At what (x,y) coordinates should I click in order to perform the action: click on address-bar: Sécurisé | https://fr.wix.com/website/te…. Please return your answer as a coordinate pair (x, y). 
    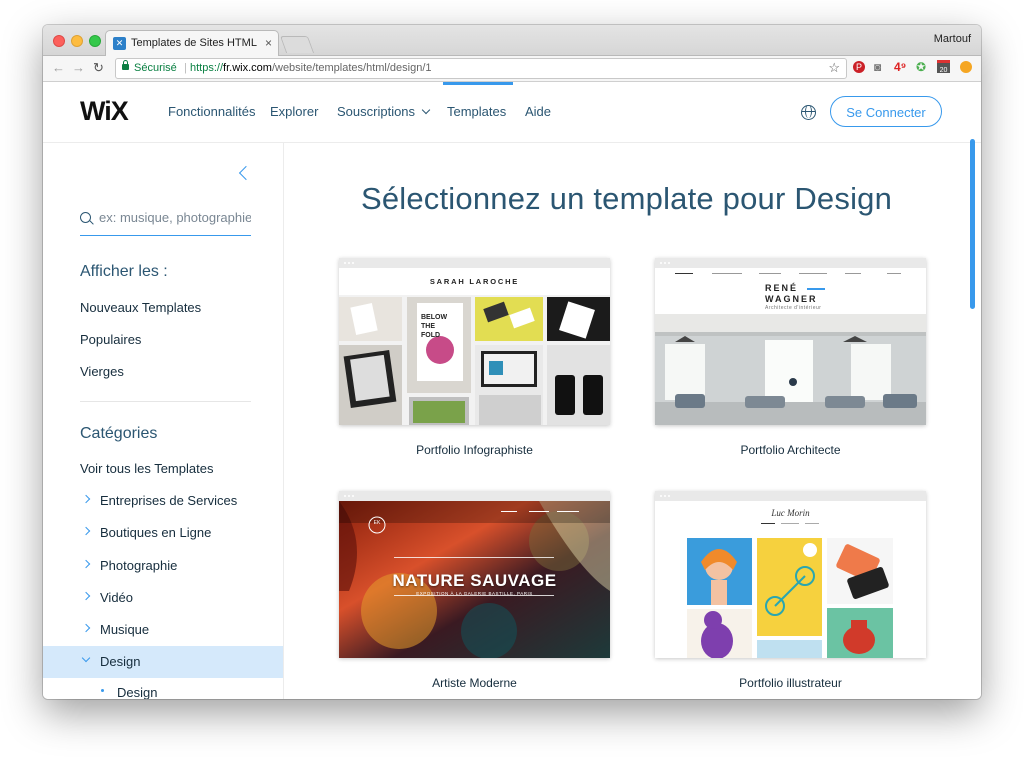
    Looking at the image, I should click on (481, 68).